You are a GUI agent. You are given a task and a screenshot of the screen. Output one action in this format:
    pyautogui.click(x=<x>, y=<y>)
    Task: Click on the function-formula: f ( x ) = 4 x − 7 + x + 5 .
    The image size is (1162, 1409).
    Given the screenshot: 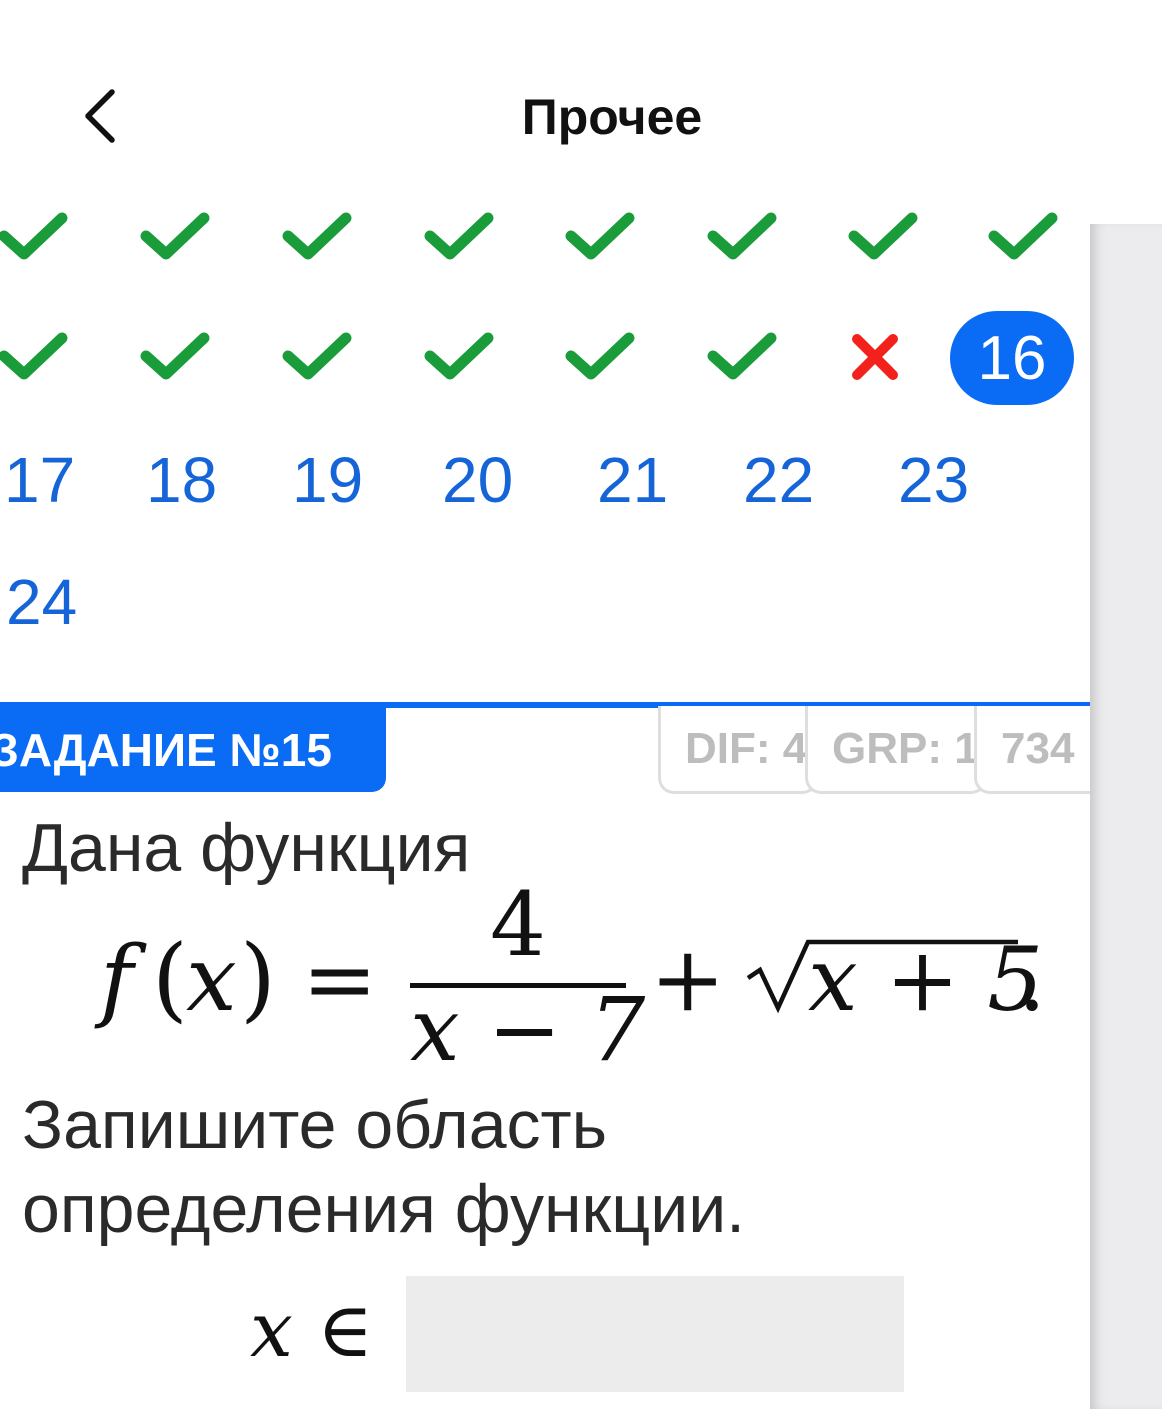 What is the action you would take?
    pyautogui.click(x=570, y=980)
    